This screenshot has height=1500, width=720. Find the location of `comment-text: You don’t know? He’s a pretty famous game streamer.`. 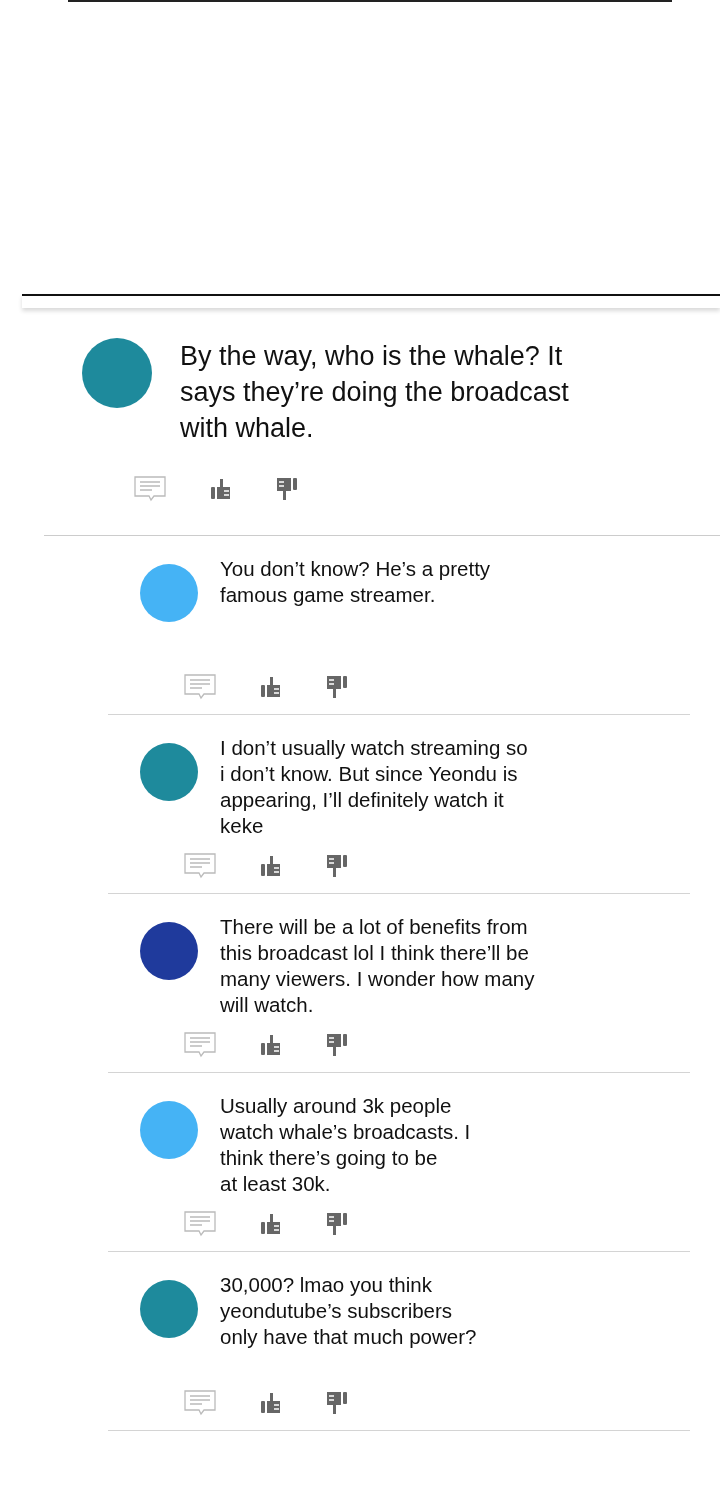

comment-text: You don’t know? He’s a pretty famous game streamer. is located at coordinates (355, 582).